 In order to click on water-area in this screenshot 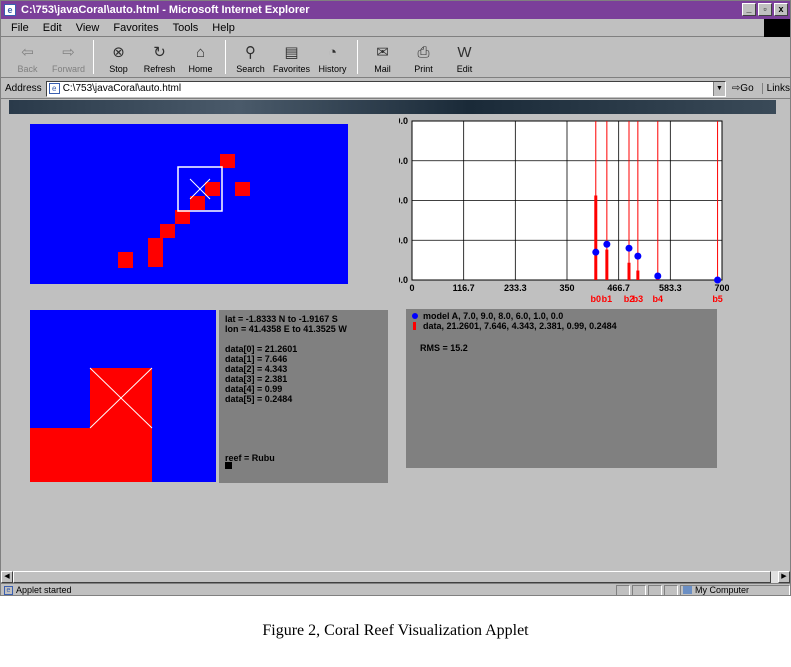, I will do `click(189, 204)`.